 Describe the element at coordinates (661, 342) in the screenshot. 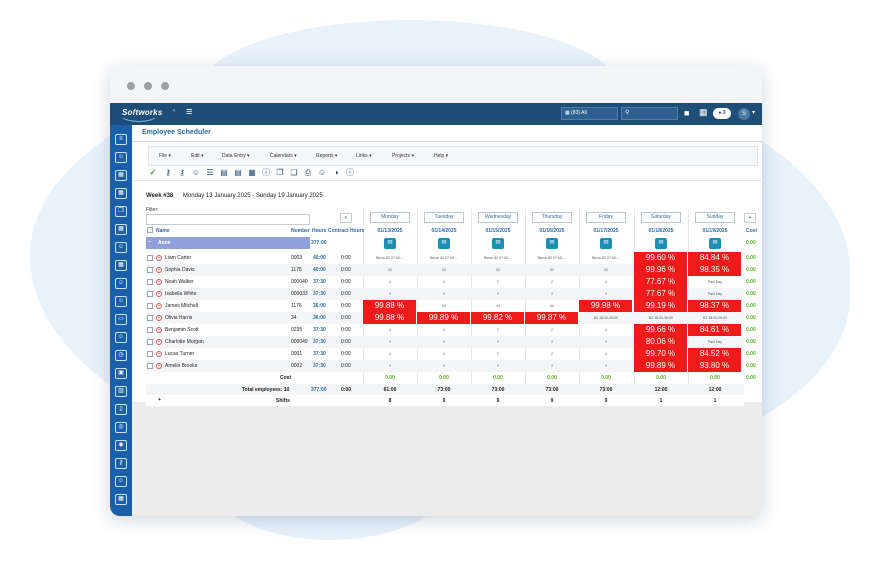

I see `utilization-cell: 80.06 %` at that location.